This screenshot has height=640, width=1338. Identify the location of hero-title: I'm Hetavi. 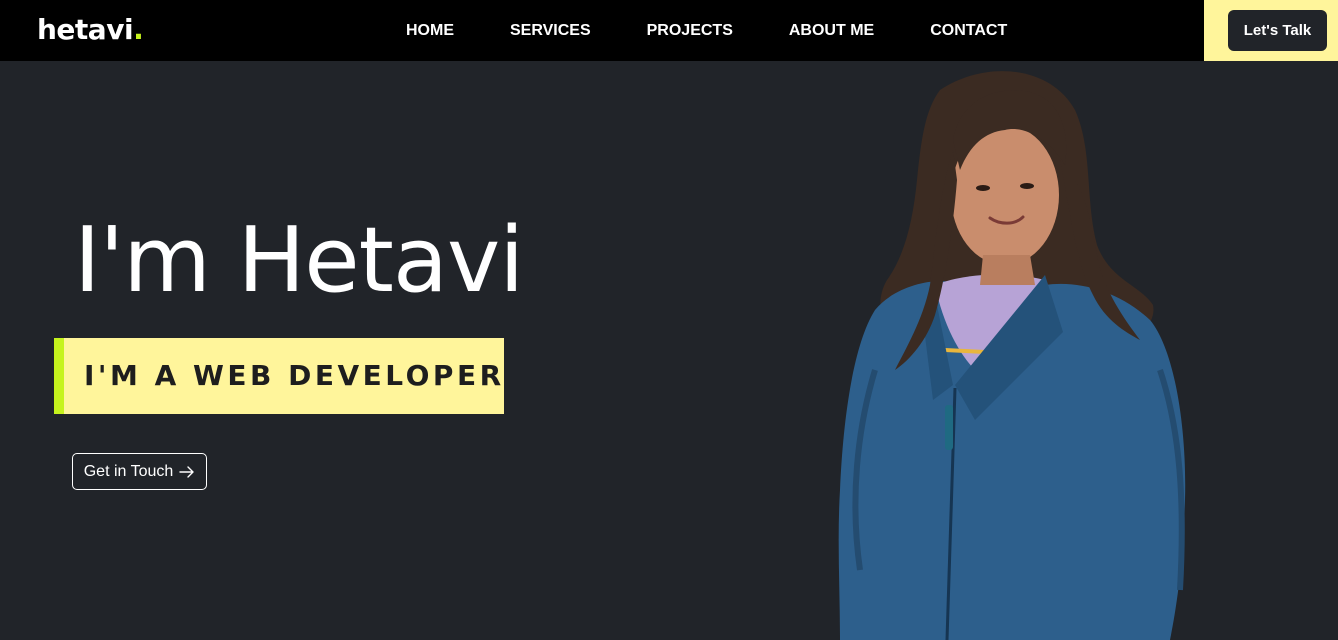
(299, 260).